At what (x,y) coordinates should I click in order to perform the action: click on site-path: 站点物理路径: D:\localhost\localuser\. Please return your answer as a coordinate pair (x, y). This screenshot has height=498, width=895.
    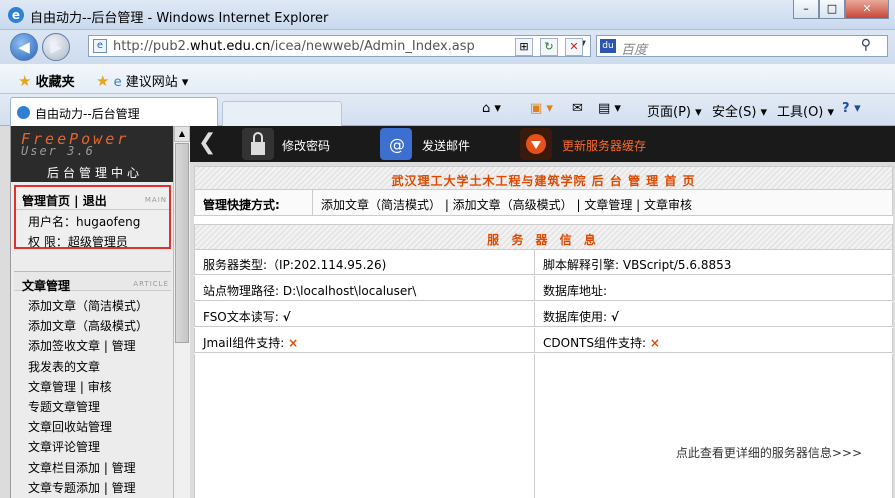
    Looking at the image, I should click on (310, 291).